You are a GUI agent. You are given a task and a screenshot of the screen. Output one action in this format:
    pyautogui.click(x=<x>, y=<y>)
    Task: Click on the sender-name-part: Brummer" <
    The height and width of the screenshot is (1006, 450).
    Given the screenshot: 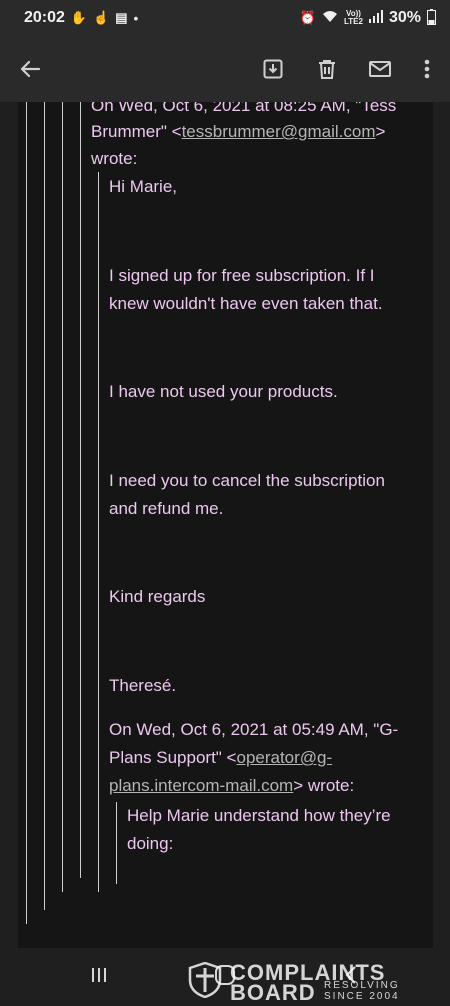 What is the action you would take?
    pyautogui.click(x=136, y=131)
    